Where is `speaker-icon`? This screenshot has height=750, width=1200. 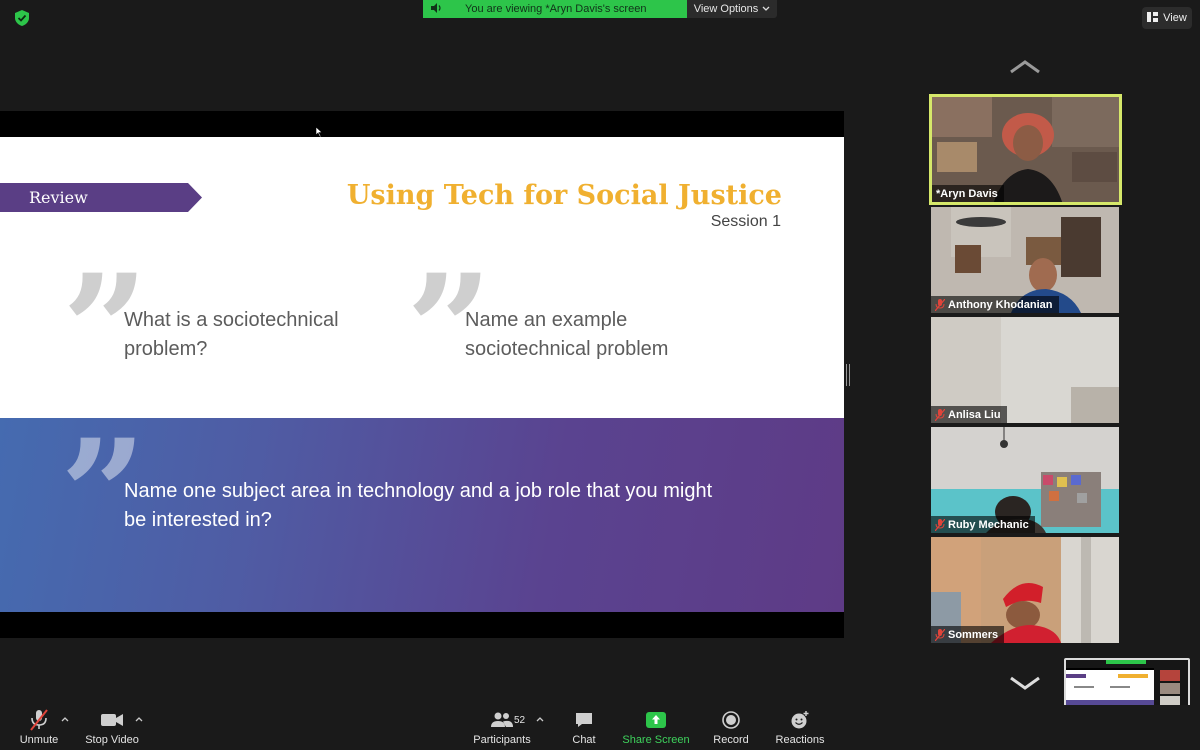 speaker-icon is located at coordinates (437, 9).